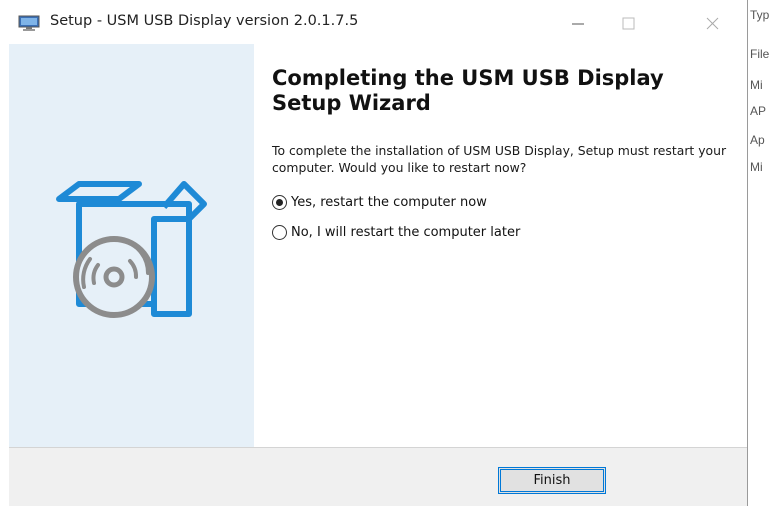 This screenshot has height=506, width=781. I want to click on radio-button-checked, so click(279, 202).